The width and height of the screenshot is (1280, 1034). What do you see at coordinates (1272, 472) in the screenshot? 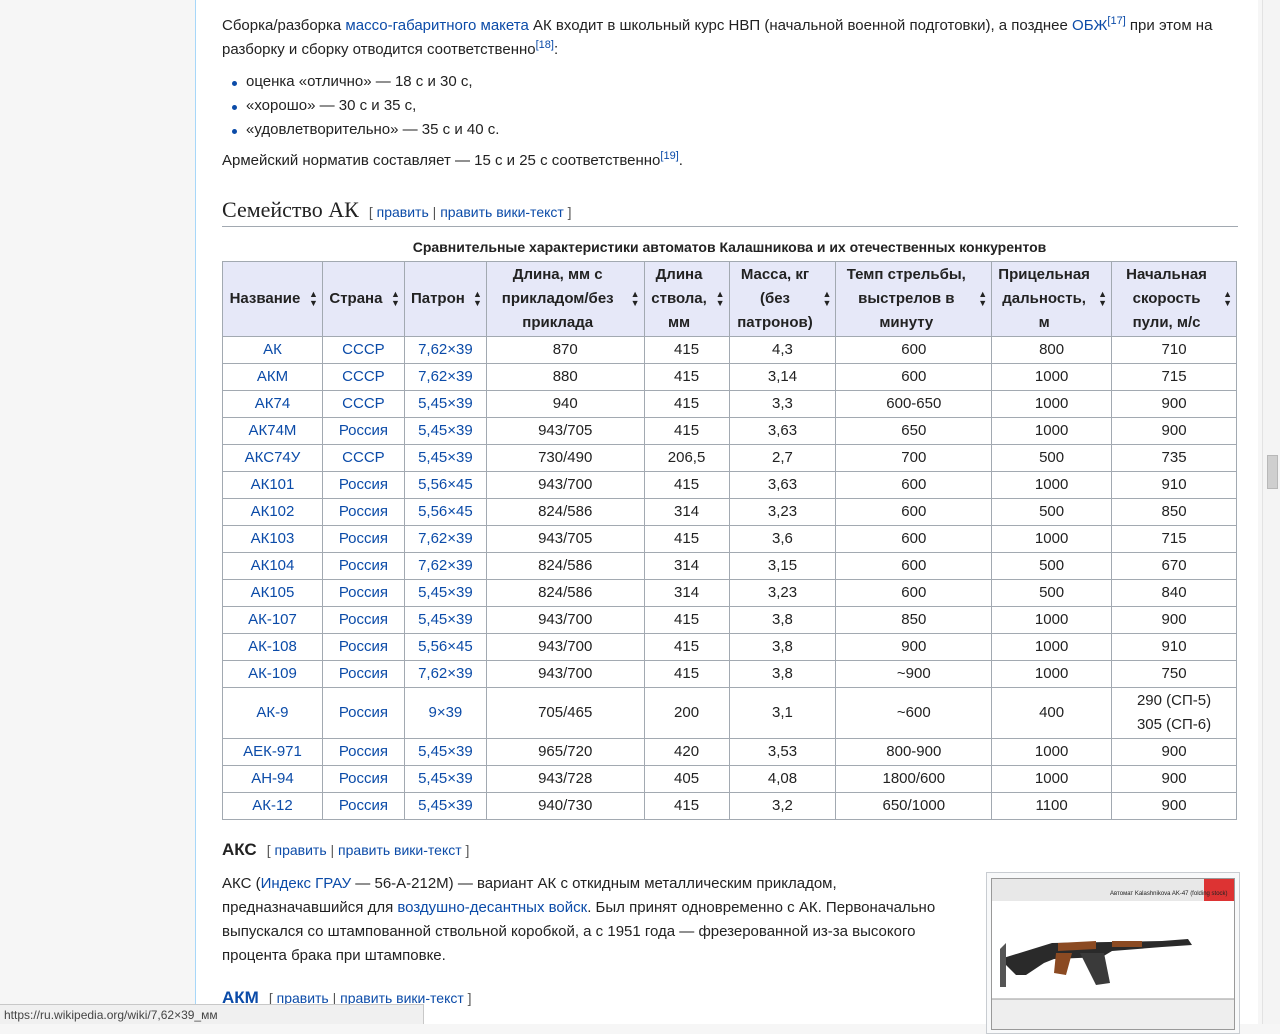
I see `scrollbar-thumb` at bounding box center [1272, 472].